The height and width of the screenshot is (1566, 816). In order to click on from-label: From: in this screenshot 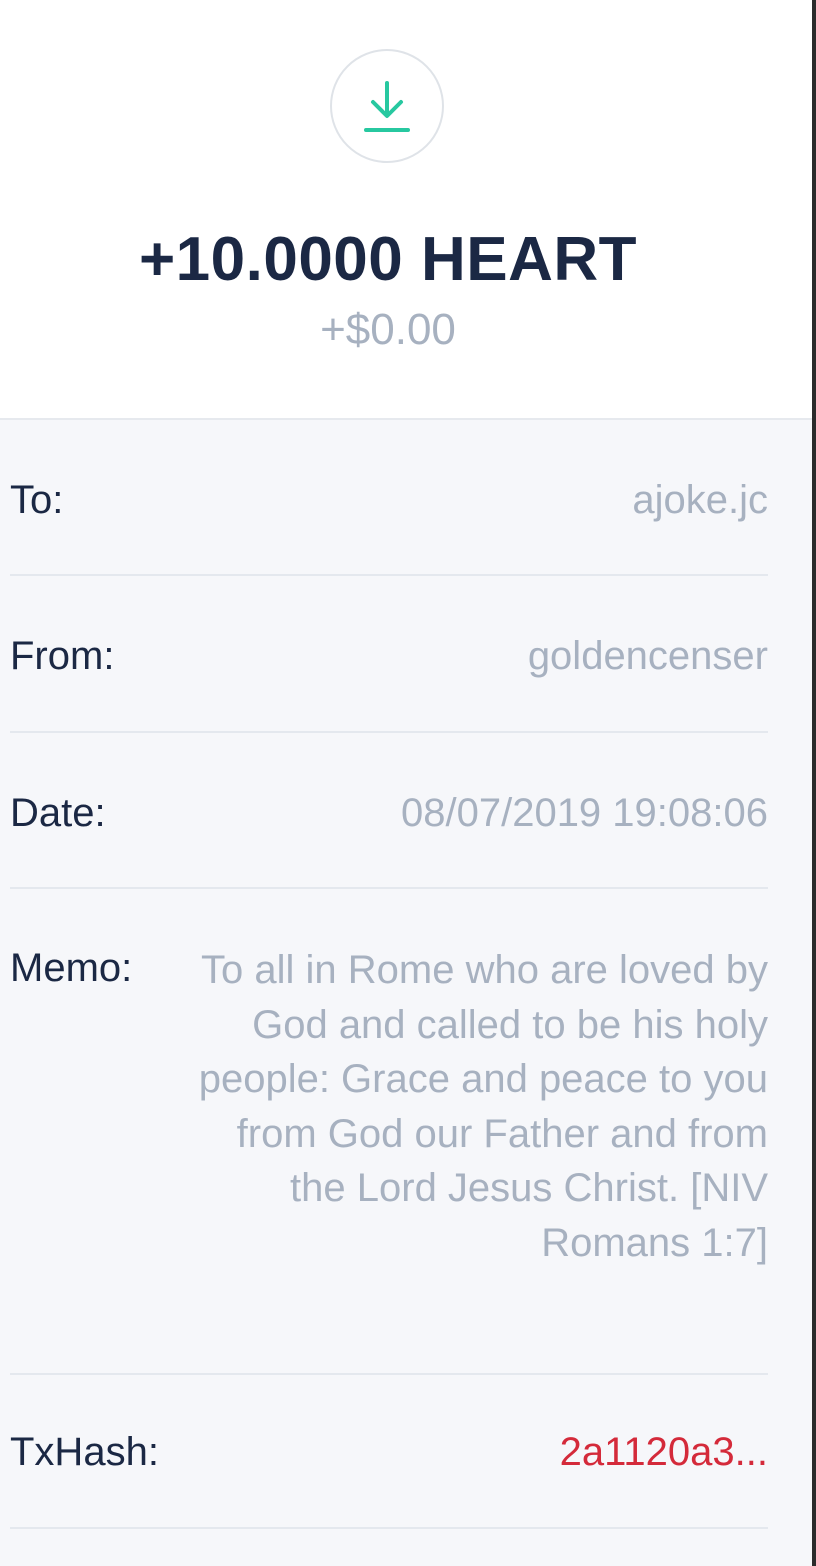, I will do `click(62, 656)`.